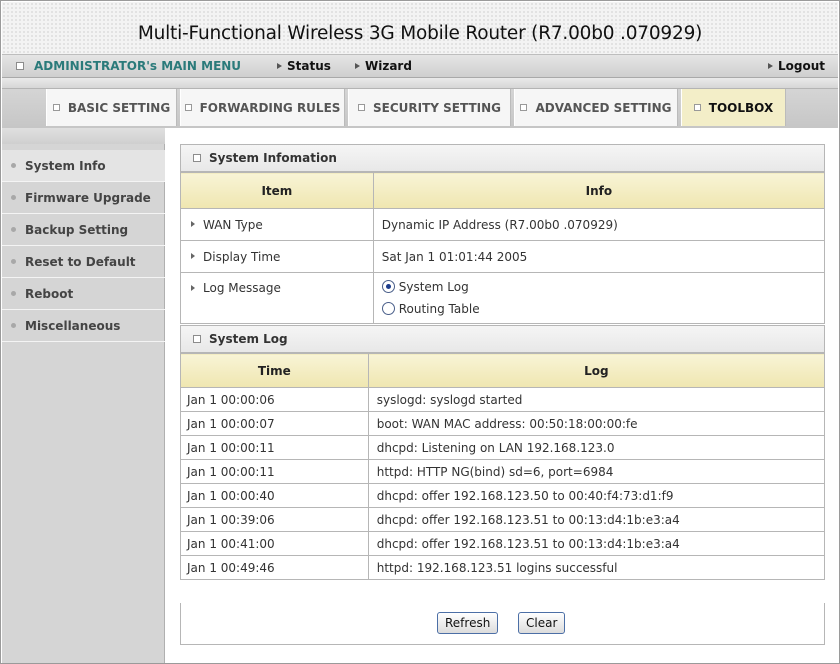 This screenshot has height=664, width=840. What do you see at coordinates (420, 83) in the screenshot?
I see `tab-bar-top-strip` at bounding box center [420, 83].